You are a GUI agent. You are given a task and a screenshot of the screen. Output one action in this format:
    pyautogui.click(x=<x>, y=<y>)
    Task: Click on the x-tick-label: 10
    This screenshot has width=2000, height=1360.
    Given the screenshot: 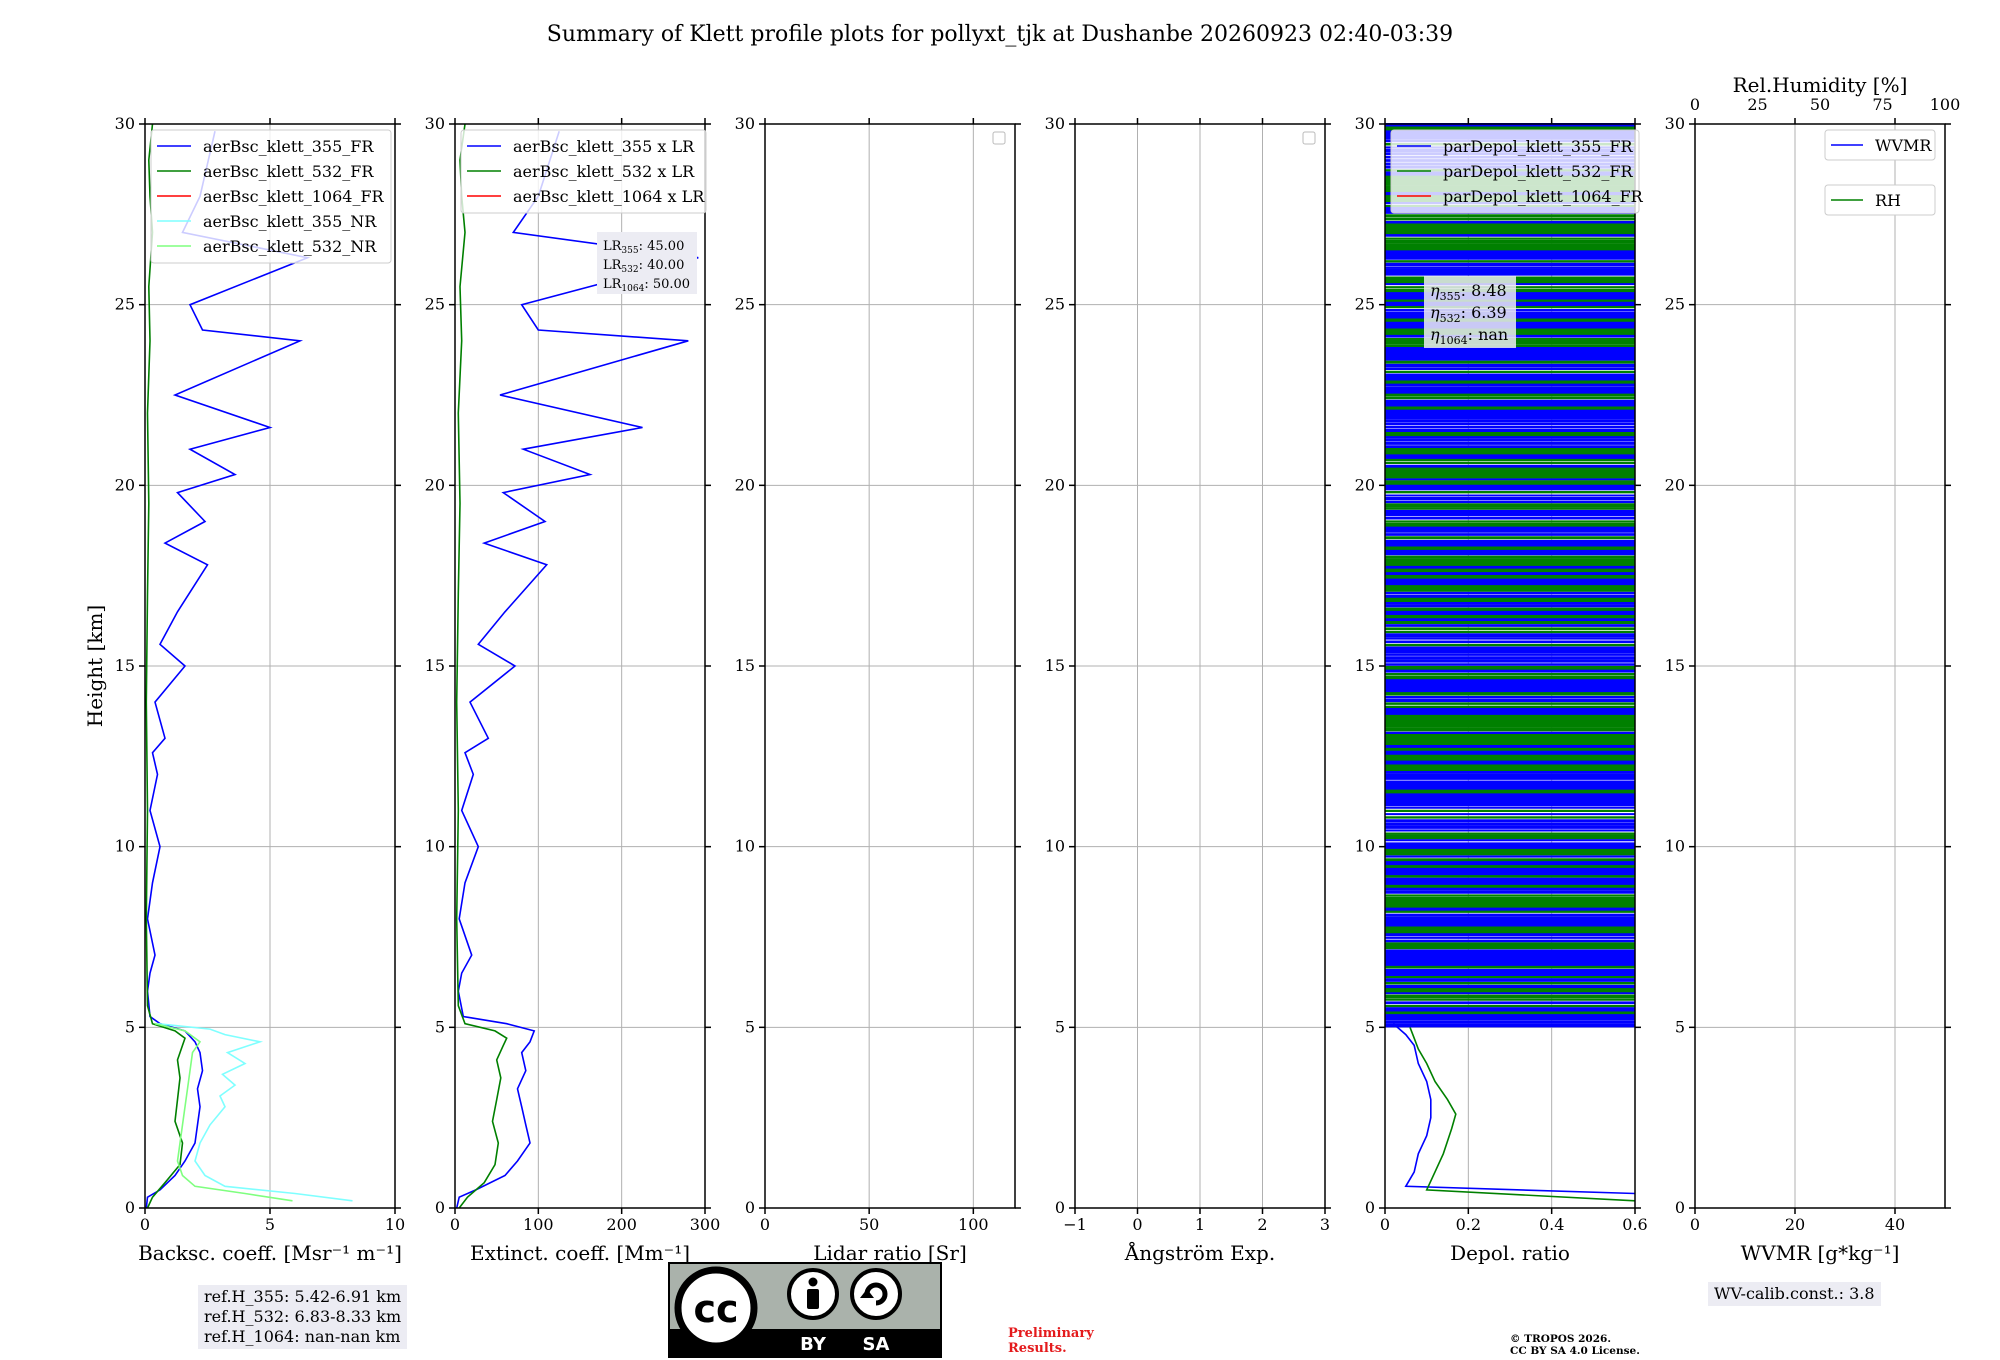 What is the action you would take?
    pyautogui.click(x=395, y=1224)
    